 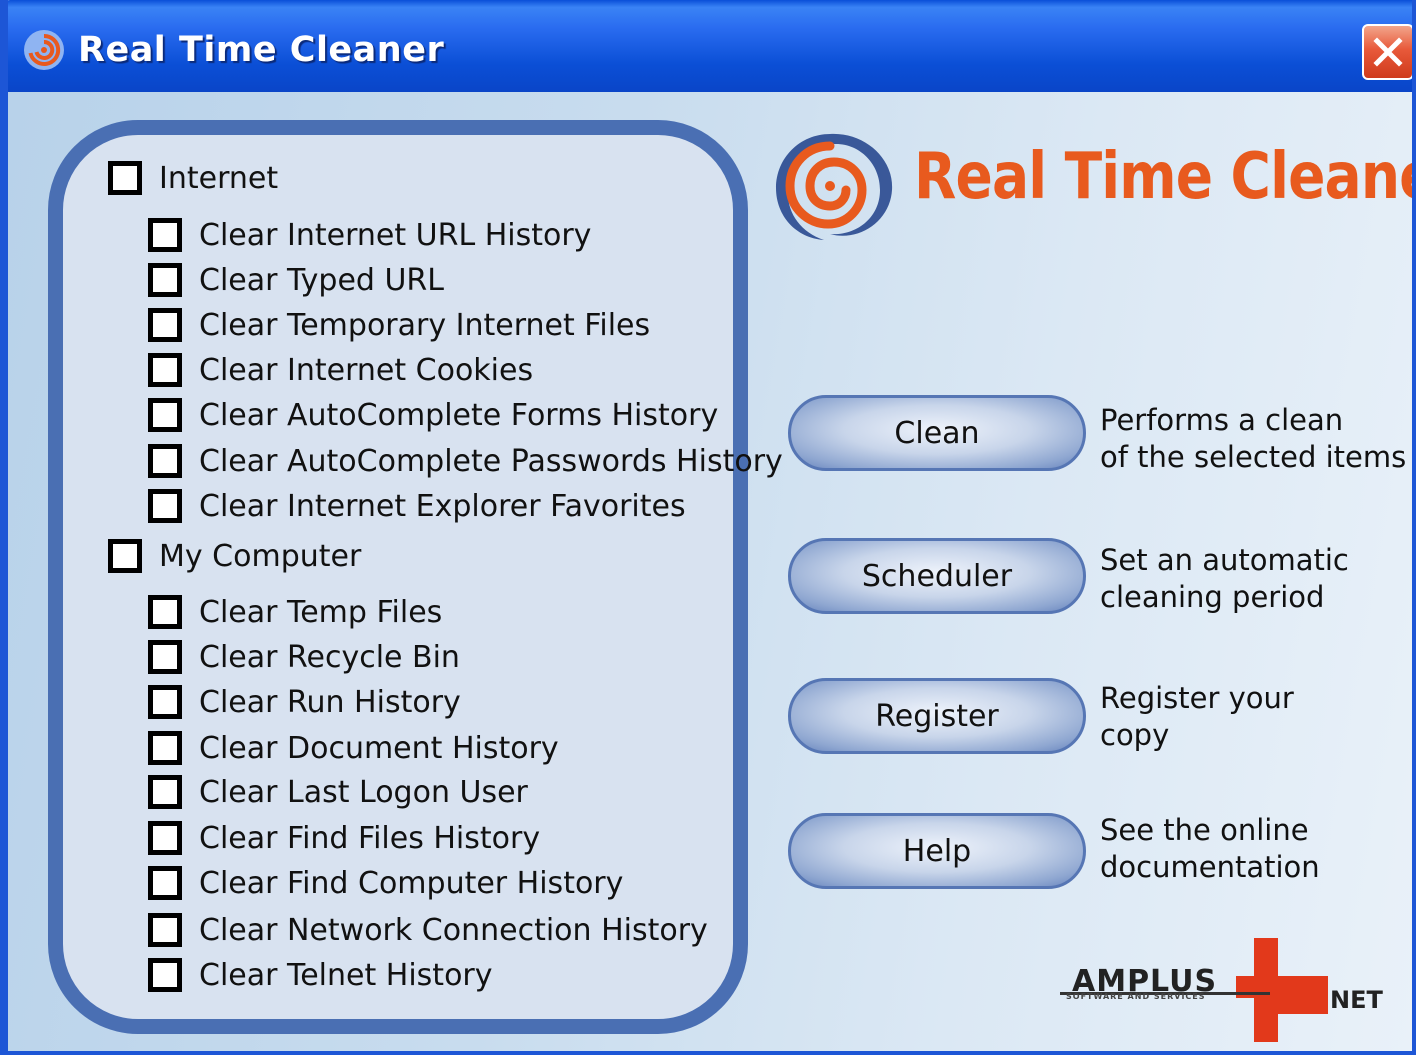 I want to click on help-button: Help, so click(x=937, y=851).